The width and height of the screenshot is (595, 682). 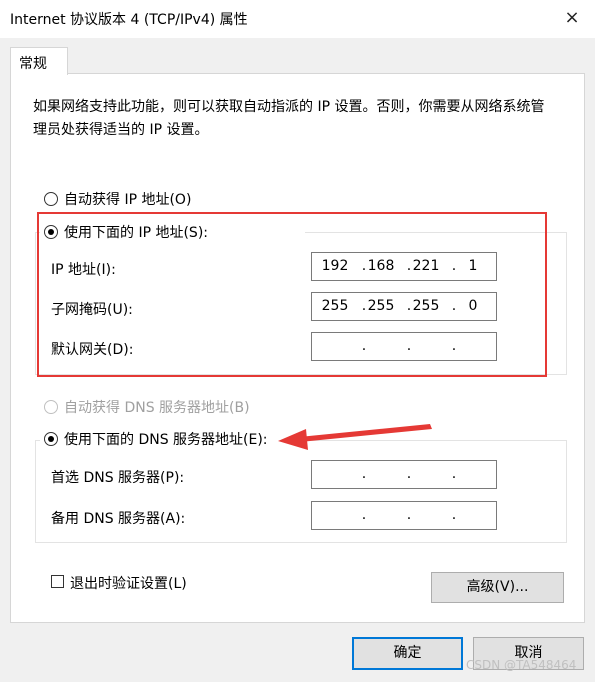 What do you see at coordinates (407, 653) in the screenshot?
I see `ok-button: 确定` at bounding box center [407, 653].